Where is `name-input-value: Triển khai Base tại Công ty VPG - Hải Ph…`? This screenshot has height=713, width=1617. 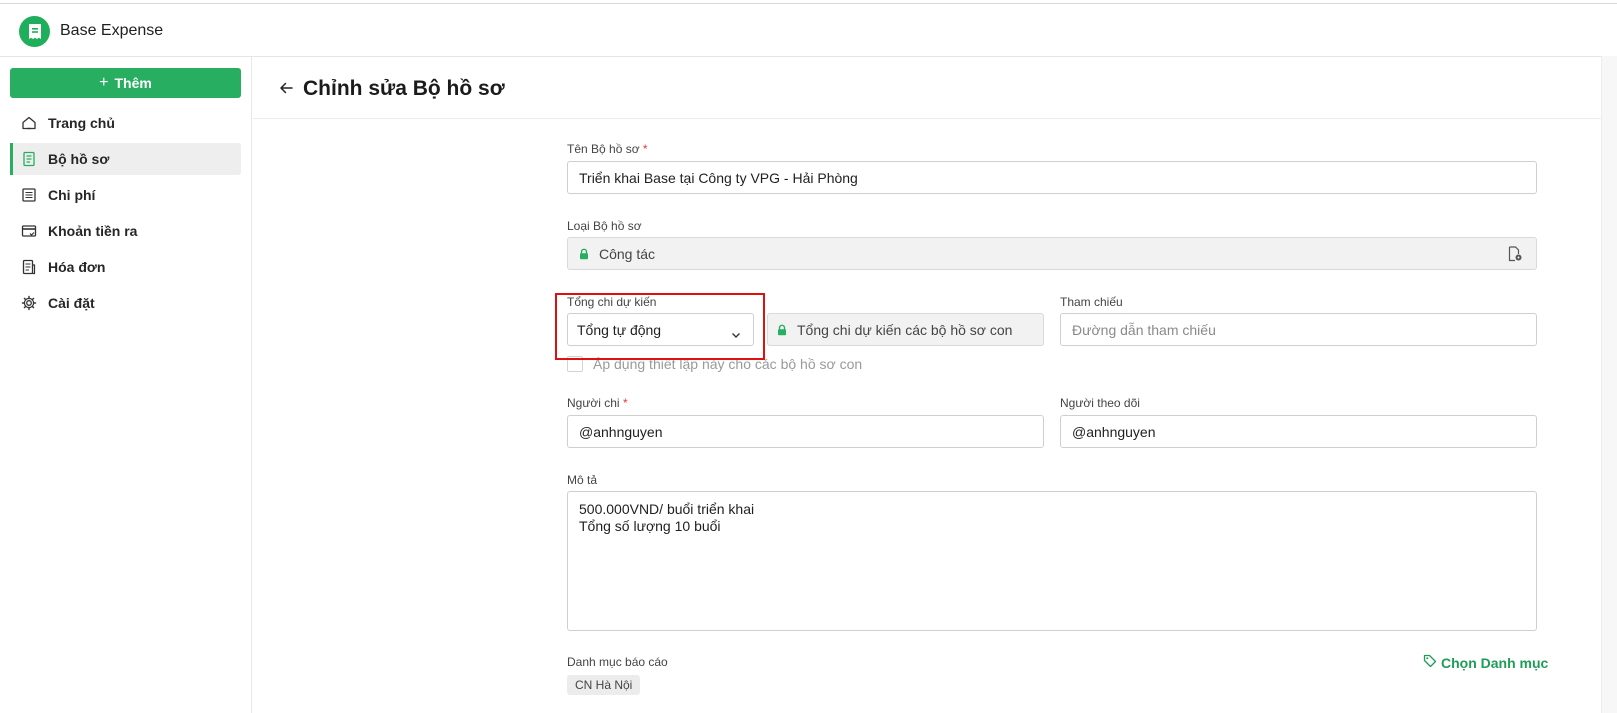
name-input-value: Triển khai Base tại Công ty VPG - Hải Ph… is located at coordinates (718, 177).